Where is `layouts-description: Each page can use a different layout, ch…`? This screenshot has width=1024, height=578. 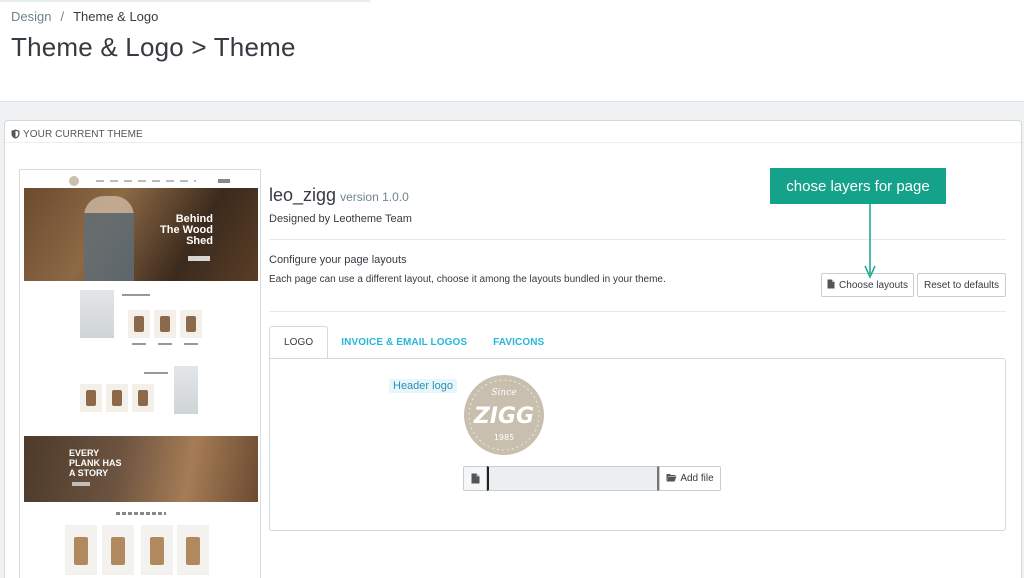
layouts-description: Each page can use a different layout, ch… is located at coordinates (467, 279).